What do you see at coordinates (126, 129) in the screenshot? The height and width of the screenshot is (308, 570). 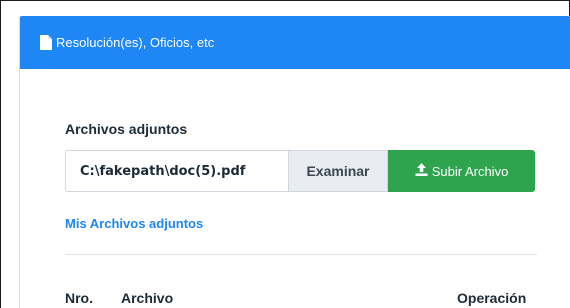 I see `attachments-label: Archivos adjuntos` at bounding box center [126, 129].